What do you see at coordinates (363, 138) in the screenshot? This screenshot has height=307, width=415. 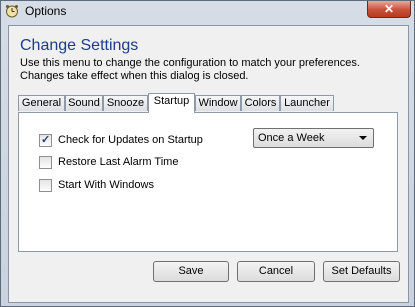 I see `chevron-down-icon` at bounding box center [363, 138].